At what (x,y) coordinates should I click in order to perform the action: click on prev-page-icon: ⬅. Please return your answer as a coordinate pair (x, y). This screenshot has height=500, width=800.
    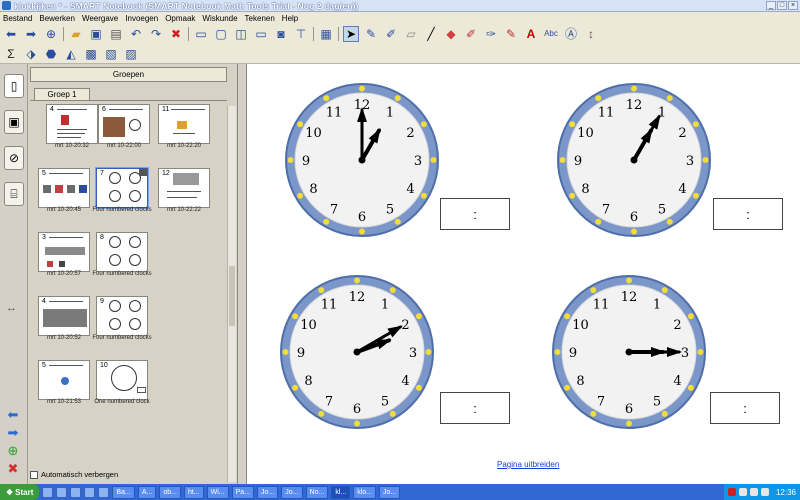
    Looking at the image, I should click on (13, 415).